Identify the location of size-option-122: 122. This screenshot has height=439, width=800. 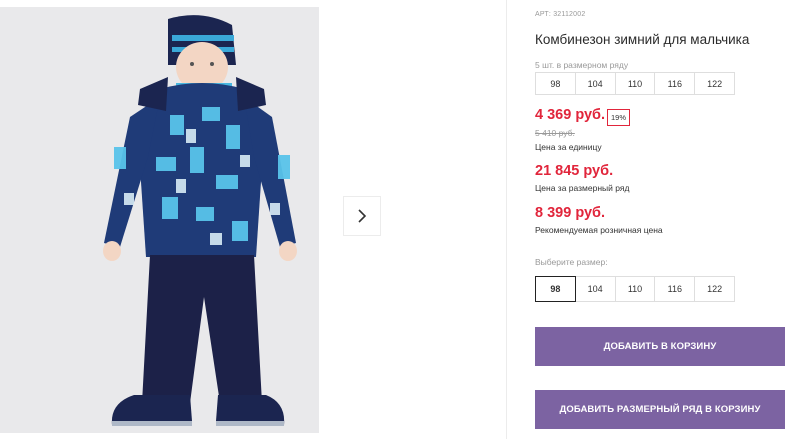
(714, 289).